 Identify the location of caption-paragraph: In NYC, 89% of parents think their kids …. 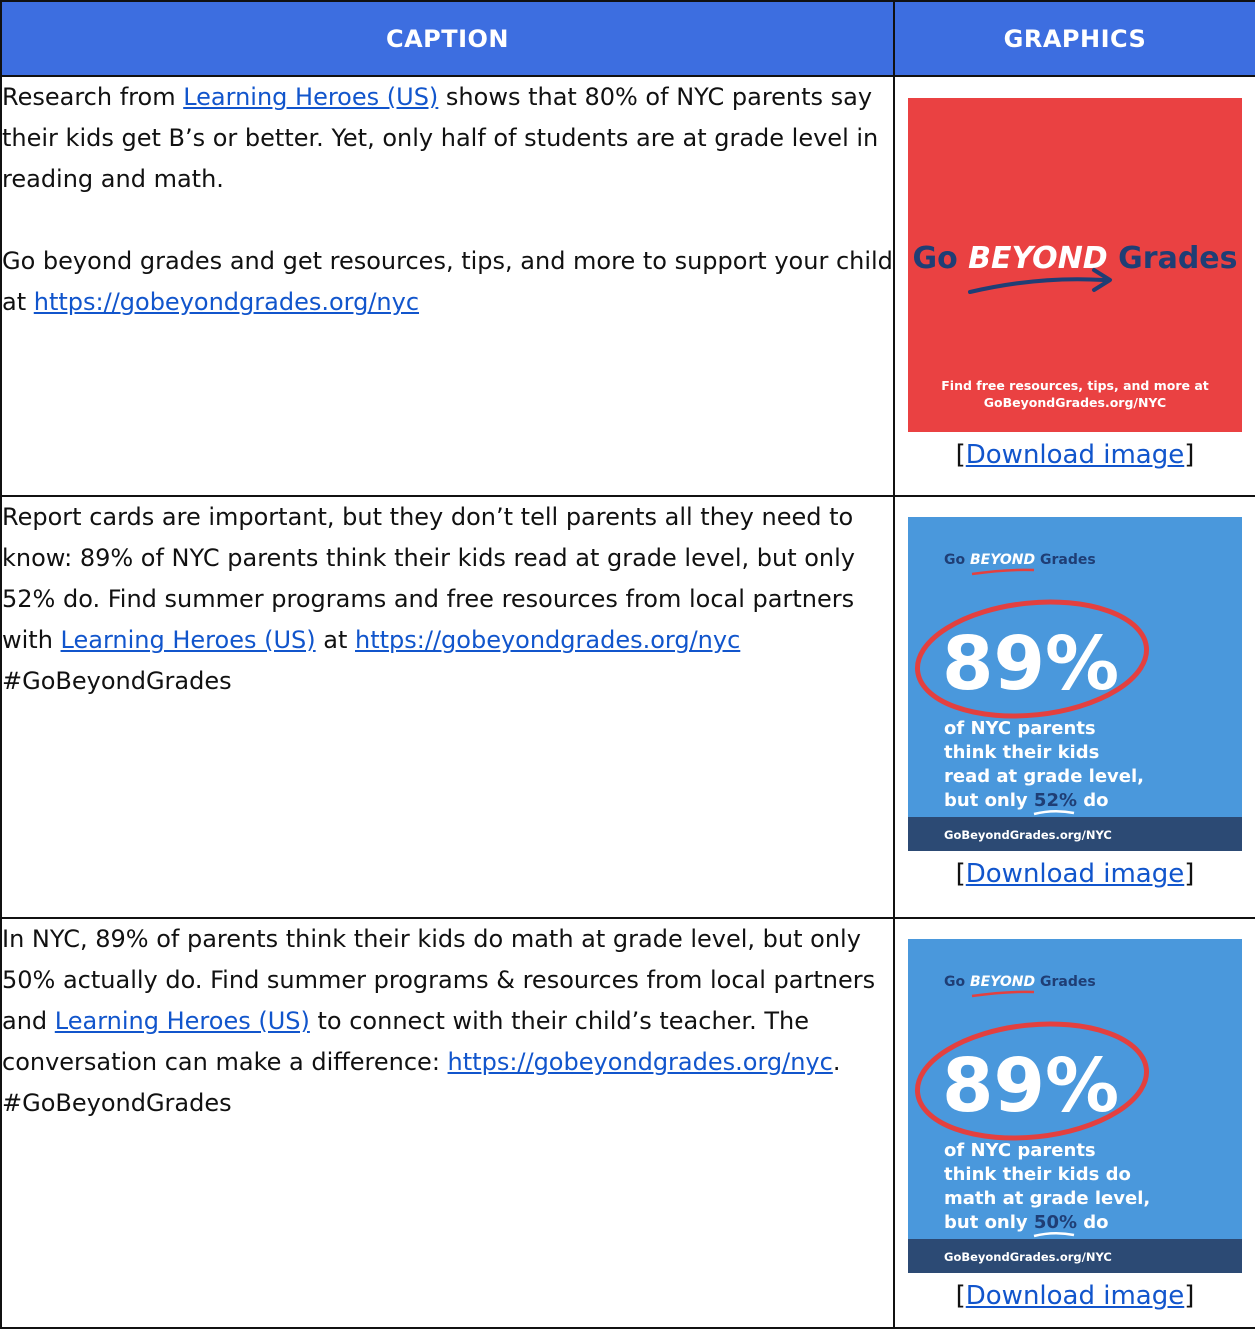
(447, 1021).